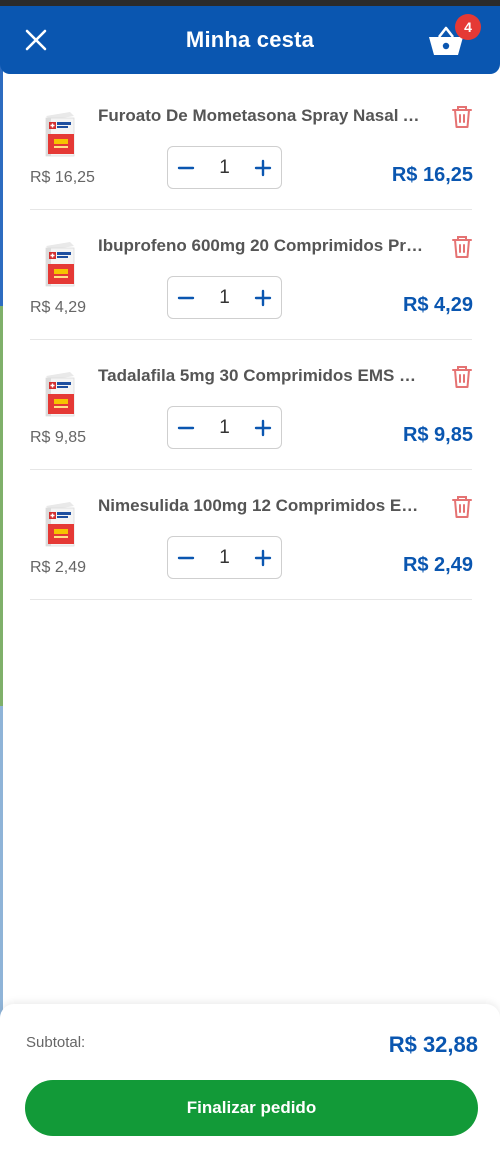 The width and height of the screenshot is (500, 1160). I want to click on app-header: Minha cesta 4, so click(250, 40).